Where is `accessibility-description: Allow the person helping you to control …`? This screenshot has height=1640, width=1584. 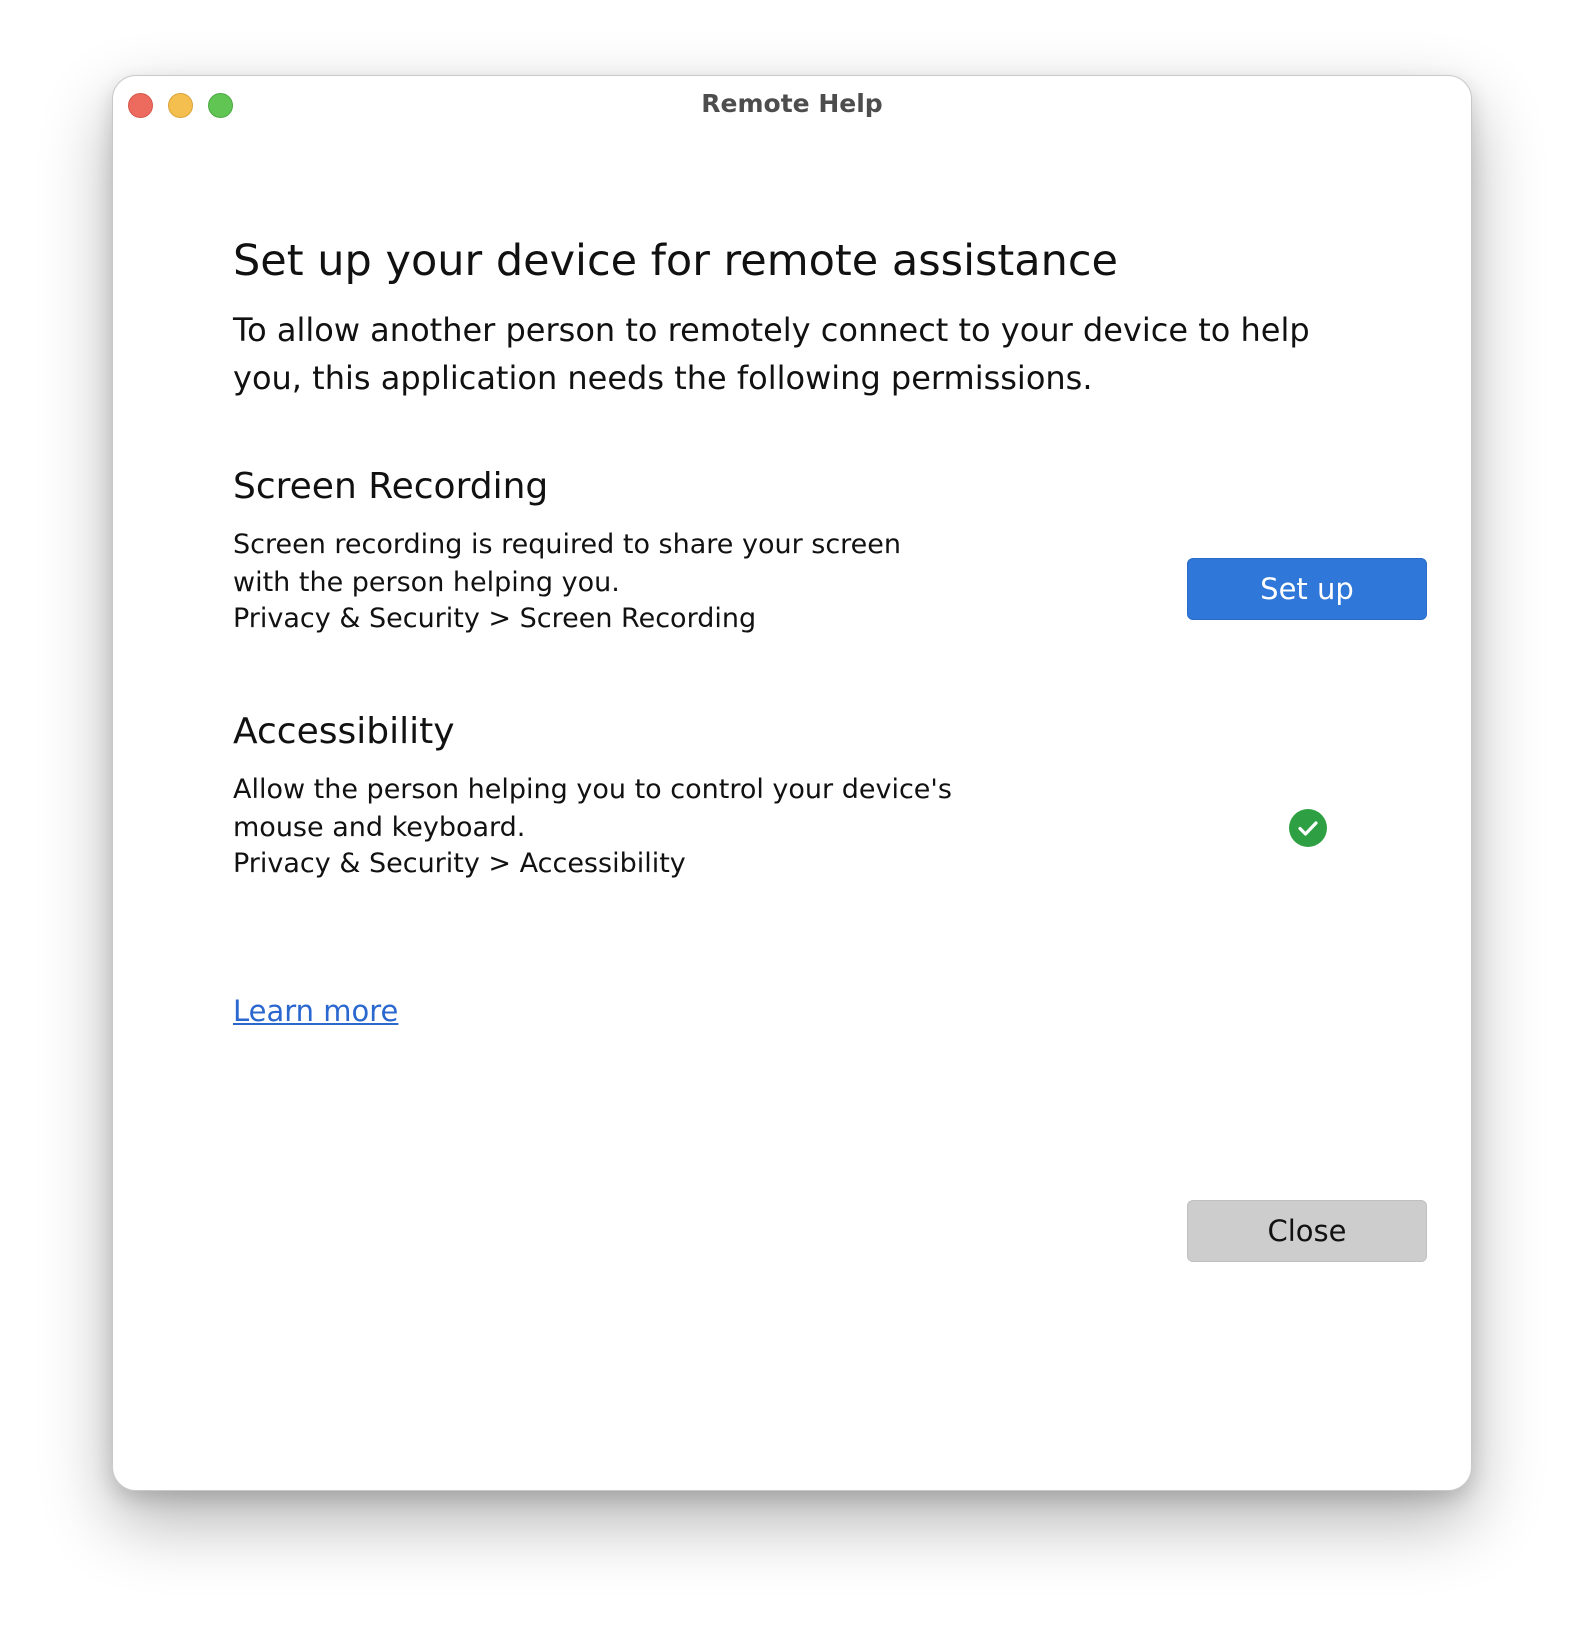 accessibility-description: Allow the person helping you to control … is located at coordinates (592, 808).